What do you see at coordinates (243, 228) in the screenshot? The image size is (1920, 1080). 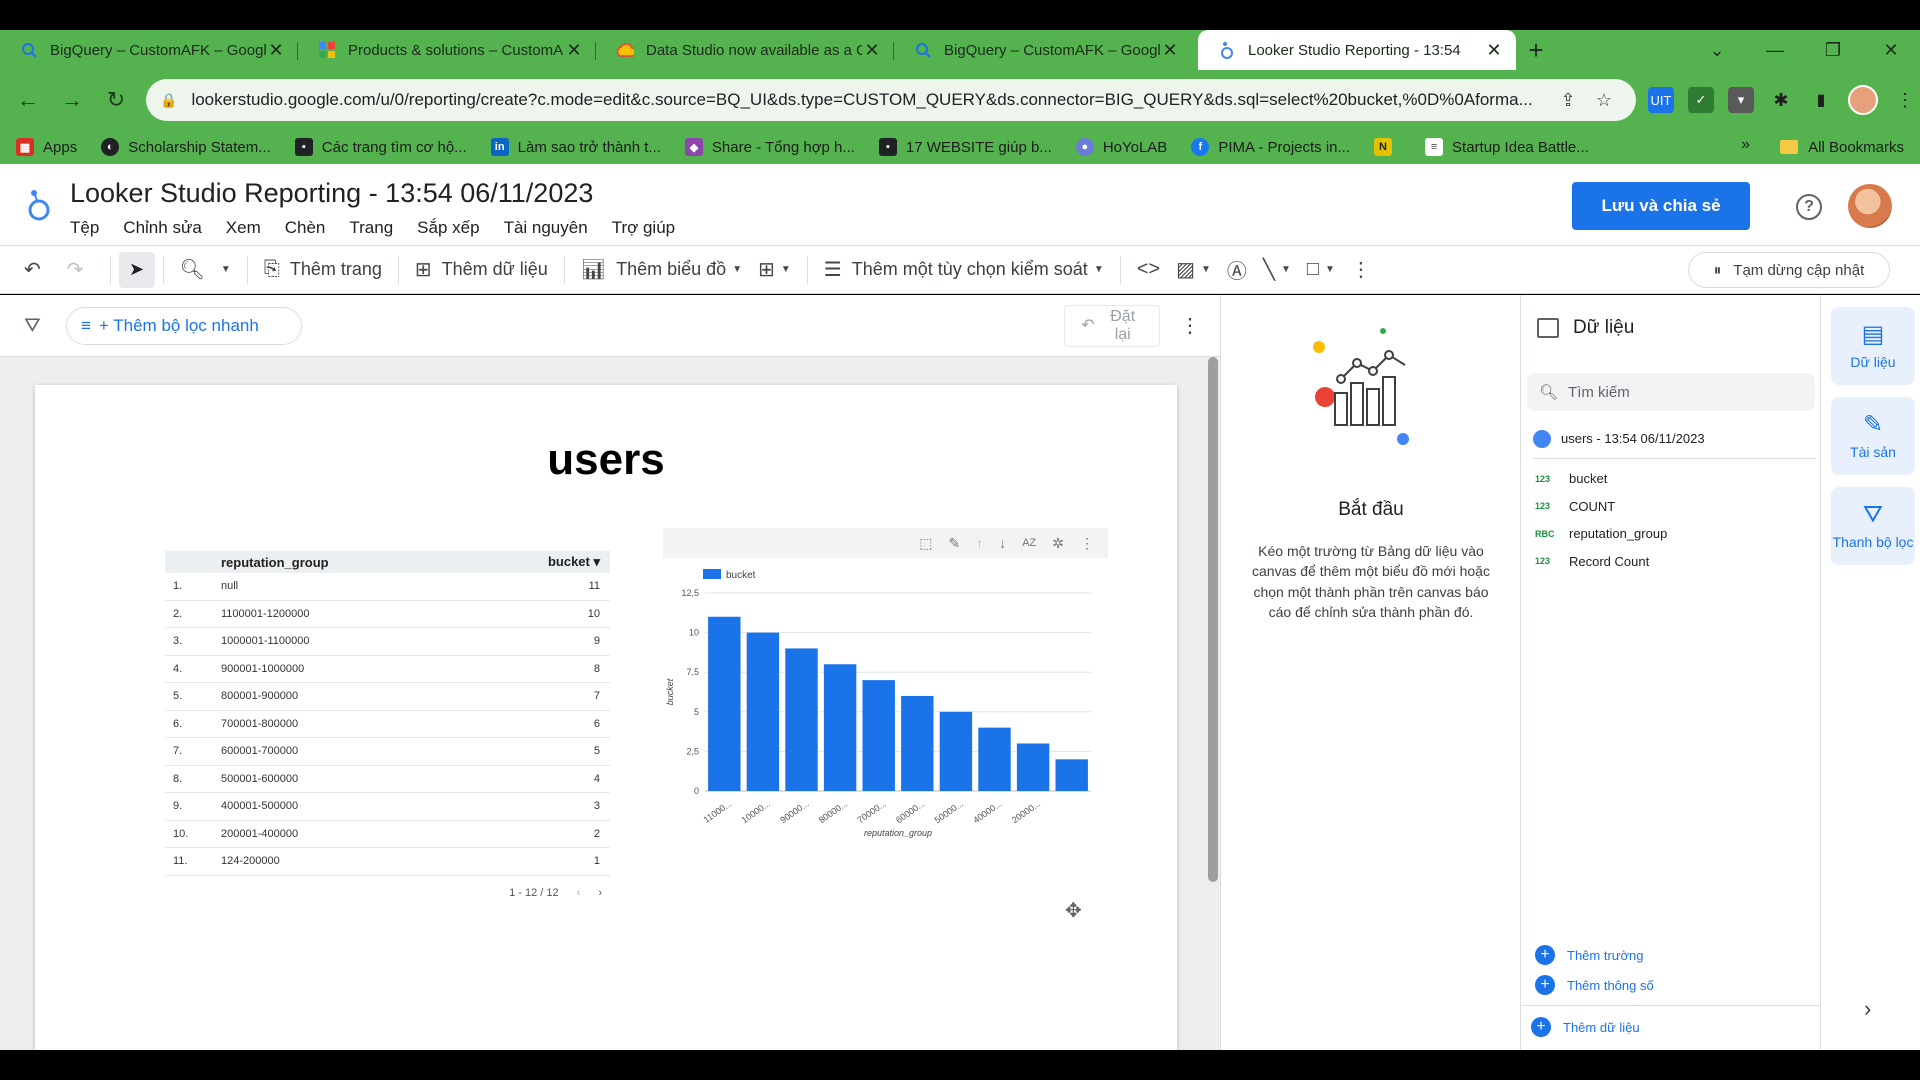 I see `menu-view: Xem` at bounding box center [243, 228].